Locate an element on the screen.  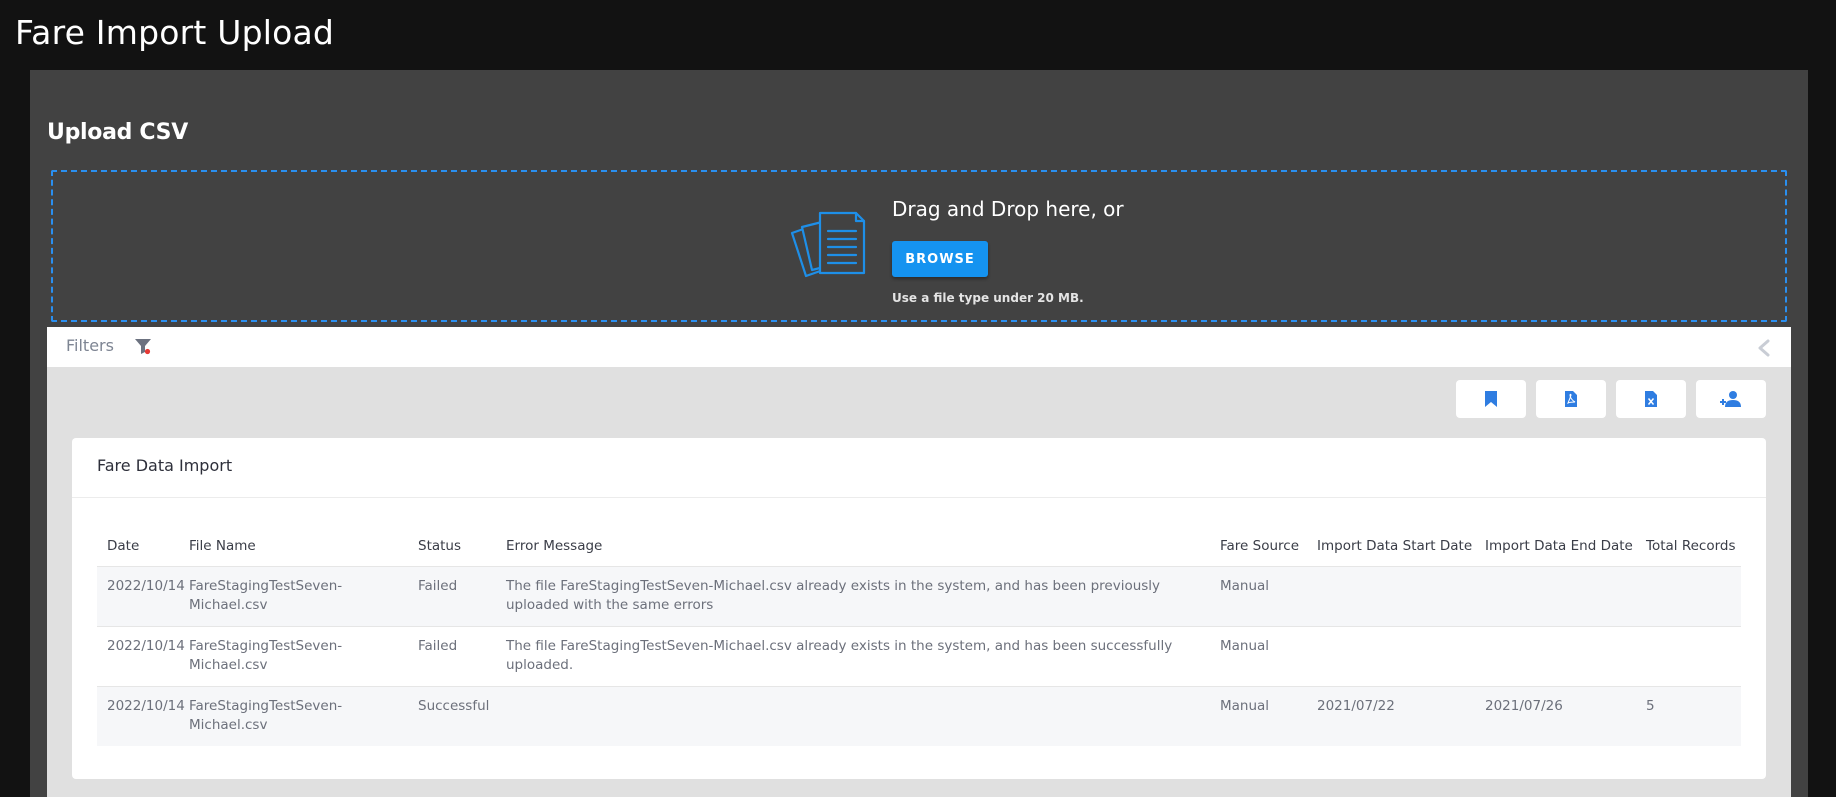
add-user-icon is located at coordinates (1730, 399).